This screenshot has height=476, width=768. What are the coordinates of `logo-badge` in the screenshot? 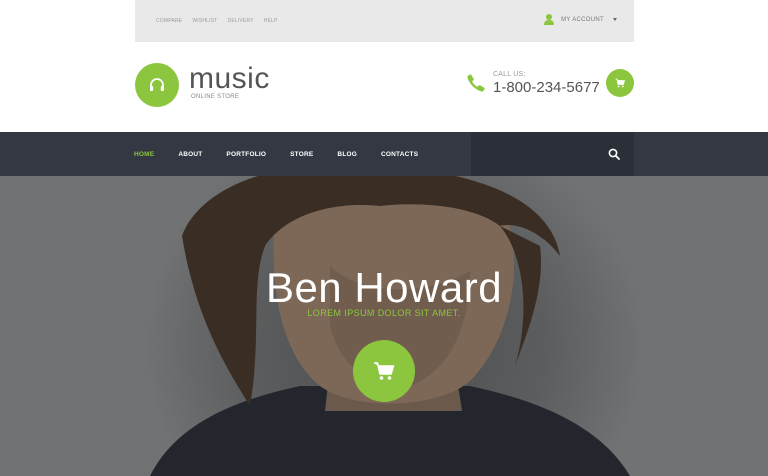 It's located at (157, 85).